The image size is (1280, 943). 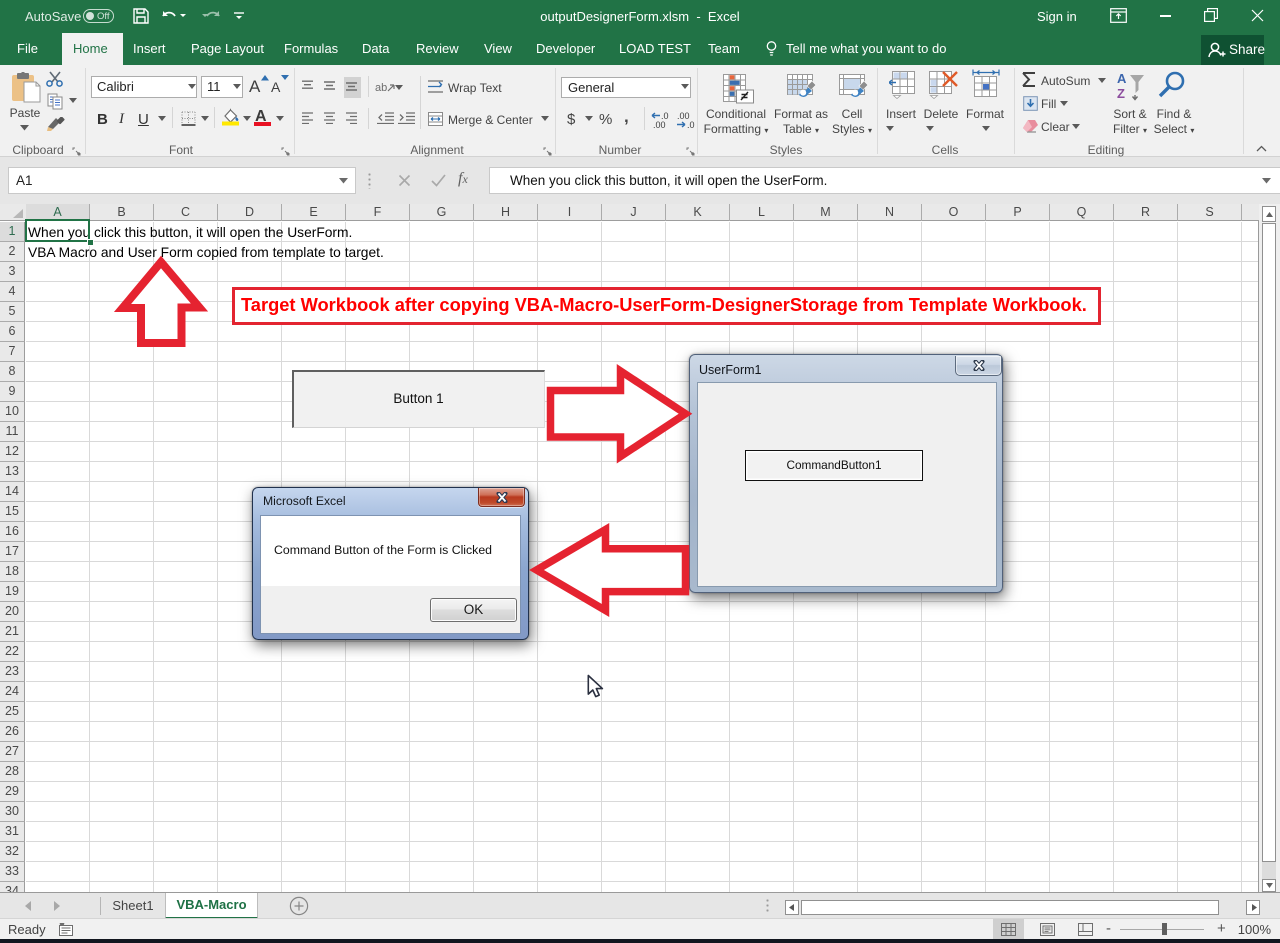 What do you see at coordinates (659, 124) in the screenshot?
I see `svg-text: .00` at bounding box center [659, 124].